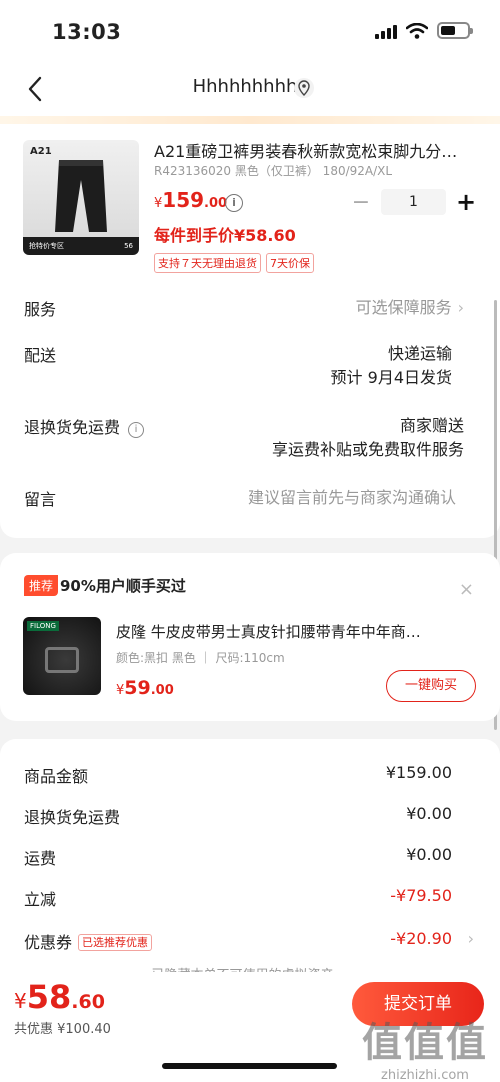 The height and width of the screenshot is (1082, 500). What do you see at coordinates (419, 353) in the screenshot?
I see `delivery-method: 快递运输` at bounding box center [419, 353].